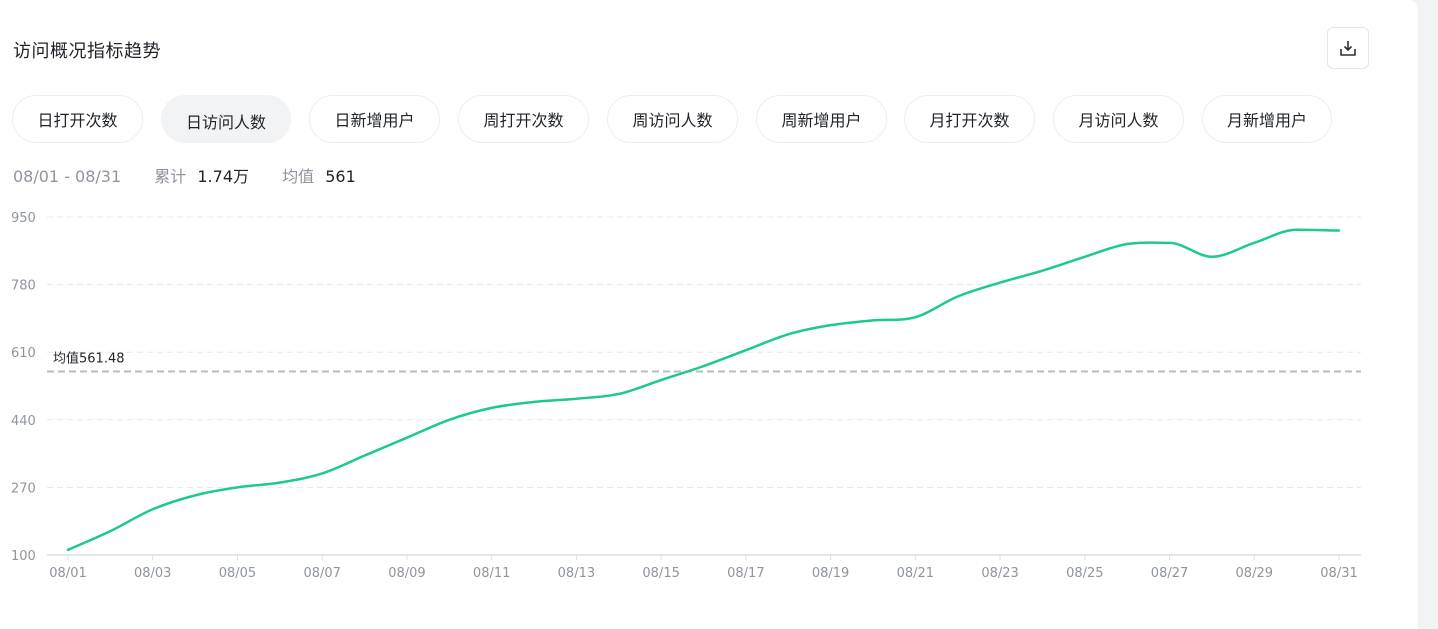 This screenshot has width=1438, height=629. I want to click on average-line-label: 均值561.48, so click(89, 358).